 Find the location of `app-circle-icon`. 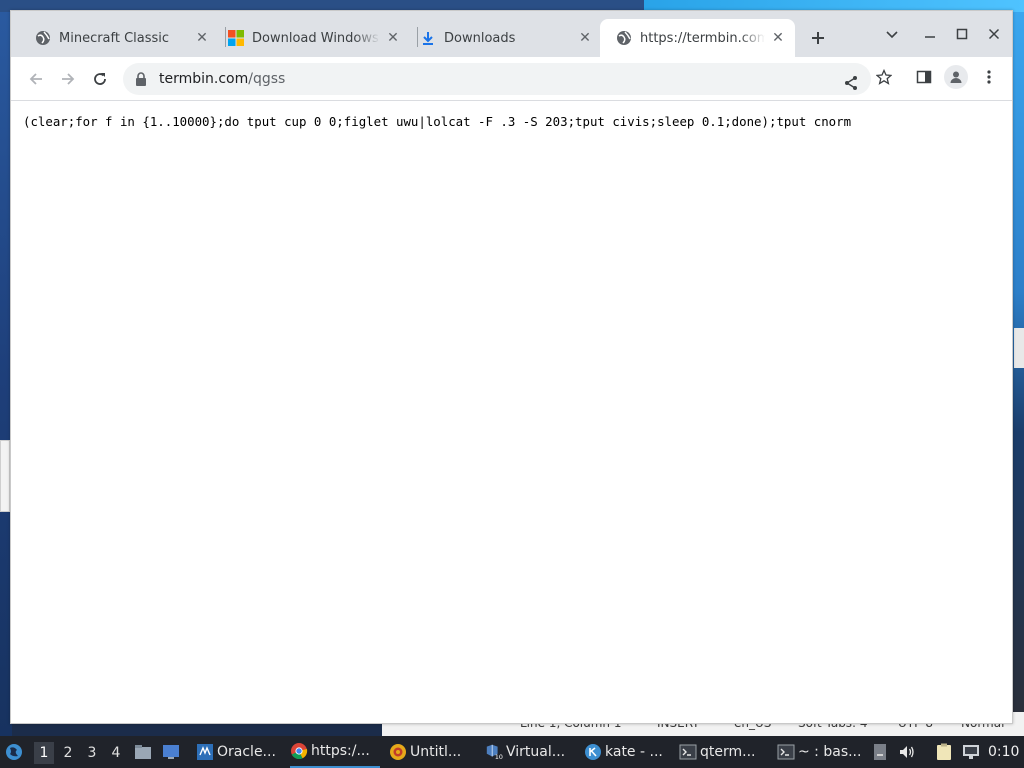

app-circle-icon is located at coordinates (398, 752).